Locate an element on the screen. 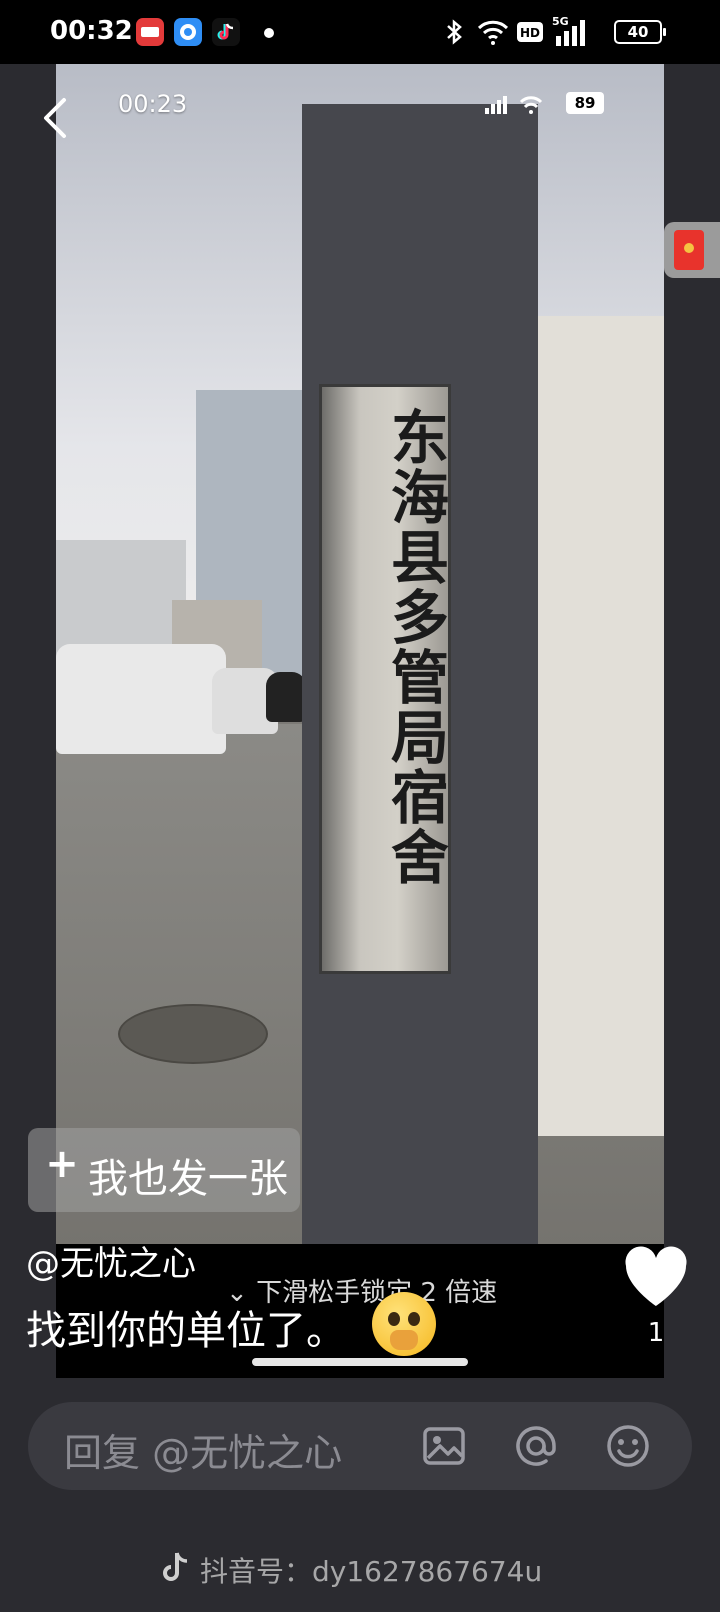  image-icon is located at coordinates (444, 1446).